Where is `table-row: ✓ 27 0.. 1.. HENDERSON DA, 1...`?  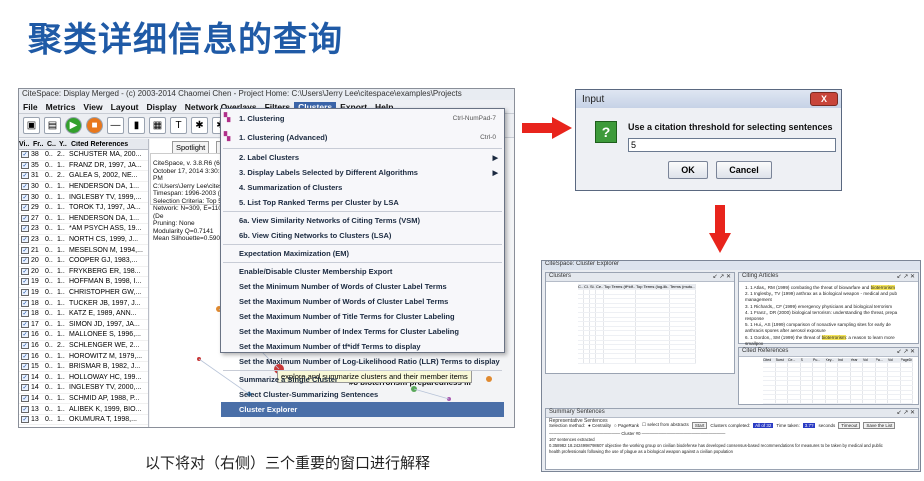 table-row: ✓ 27 0.. 1.. HENDERSON DA, 1... is located at coordinates (83, 219).